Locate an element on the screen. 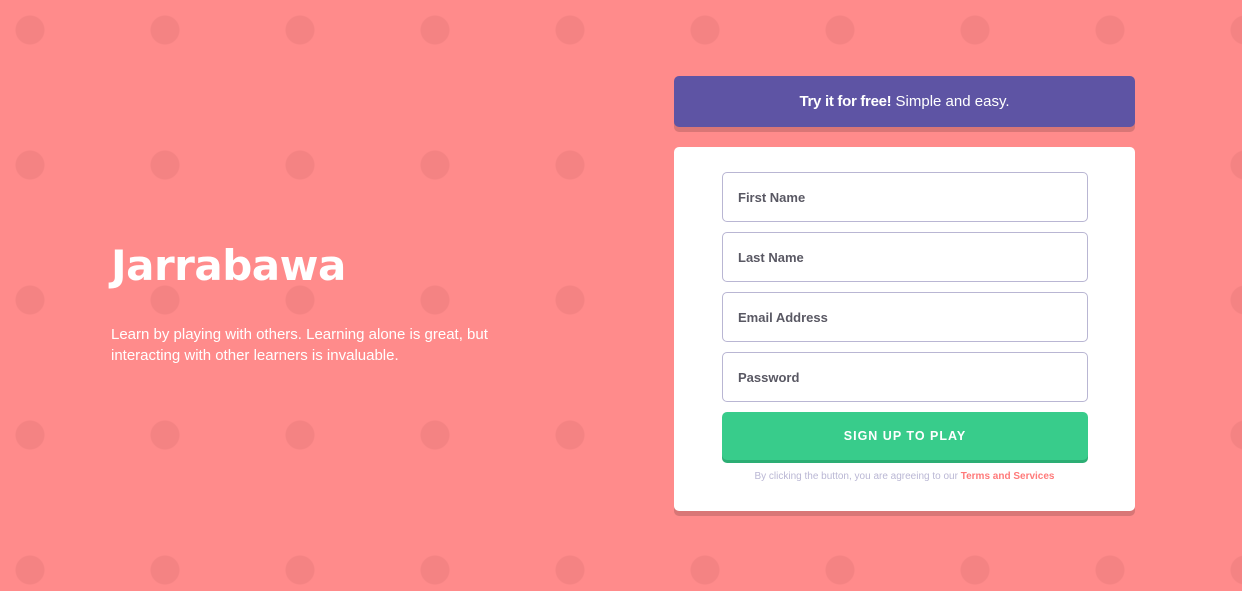 This screenshot has height=591, width=1242. sign-up-button: SIGN UP TO PLAY is located at coordinates (905, 436).